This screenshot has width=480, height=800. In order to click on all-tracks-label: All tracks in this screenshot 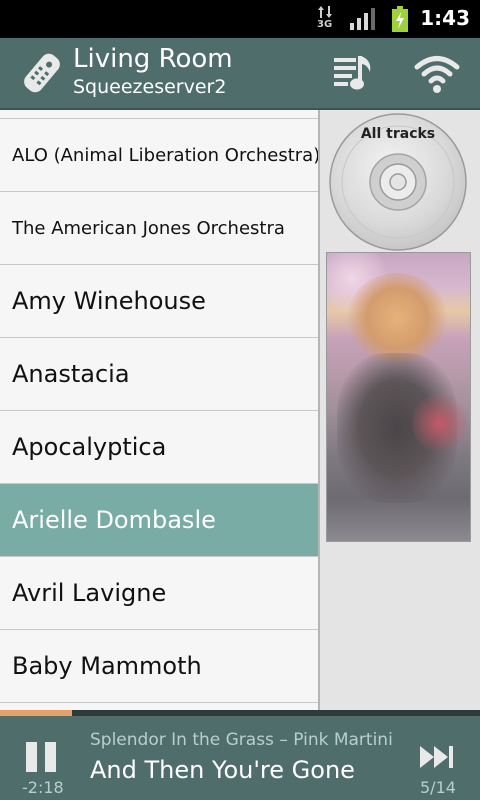, I will do `click(398, 134)`.